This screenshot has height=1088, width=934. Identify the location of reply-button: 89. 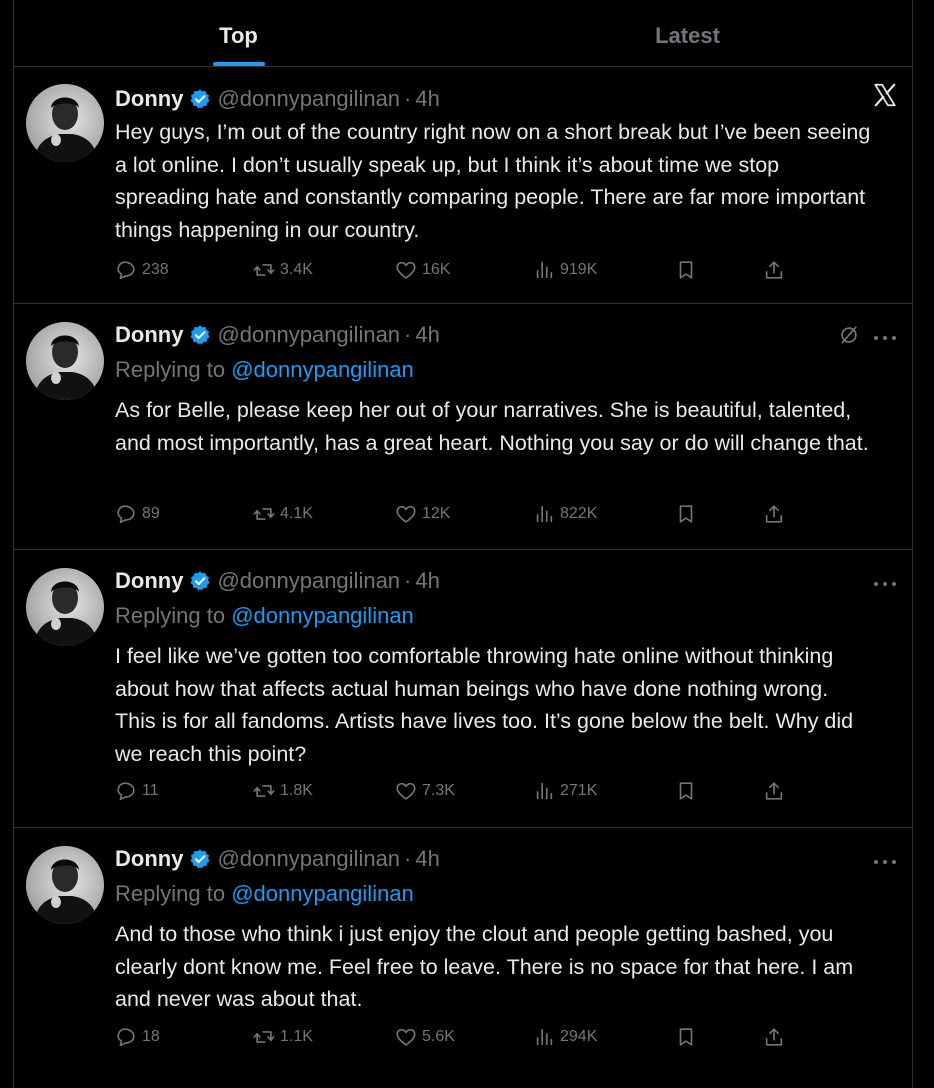
(137, 514).